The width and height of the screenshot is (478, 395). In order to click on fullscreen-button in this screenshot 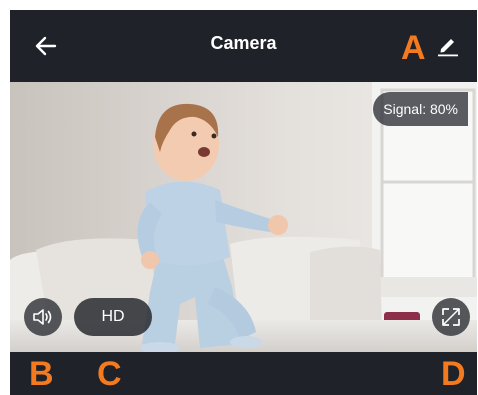, I will do `click(451, 317)`.